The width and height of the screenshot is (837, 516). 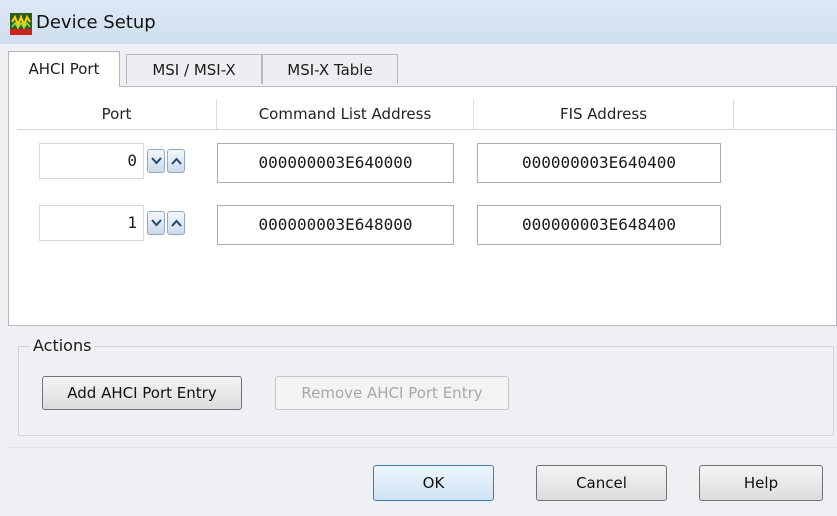 I want to click on fis-address-field: 000000003E648400, so click(x=599, y=225).